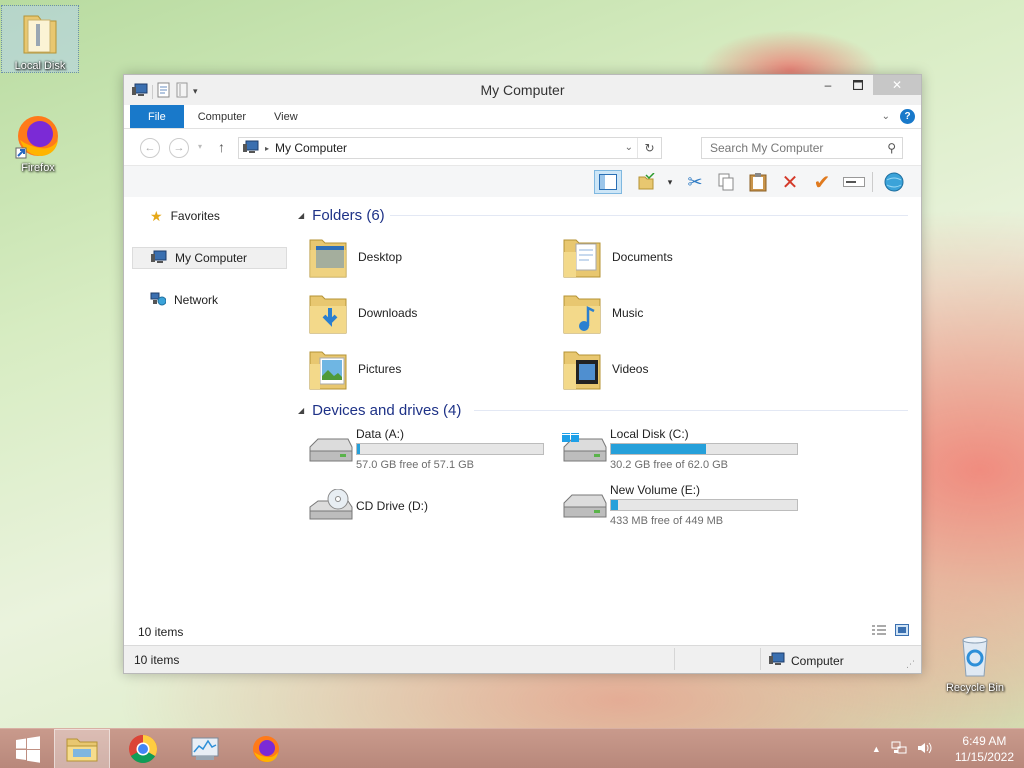 The height and width of the screenshot is (768, 1024). What do you see at coordinates (984, 741) in the screenshot?
I see `clock-time: 6:49 AM` at bounding box center [984, 741].